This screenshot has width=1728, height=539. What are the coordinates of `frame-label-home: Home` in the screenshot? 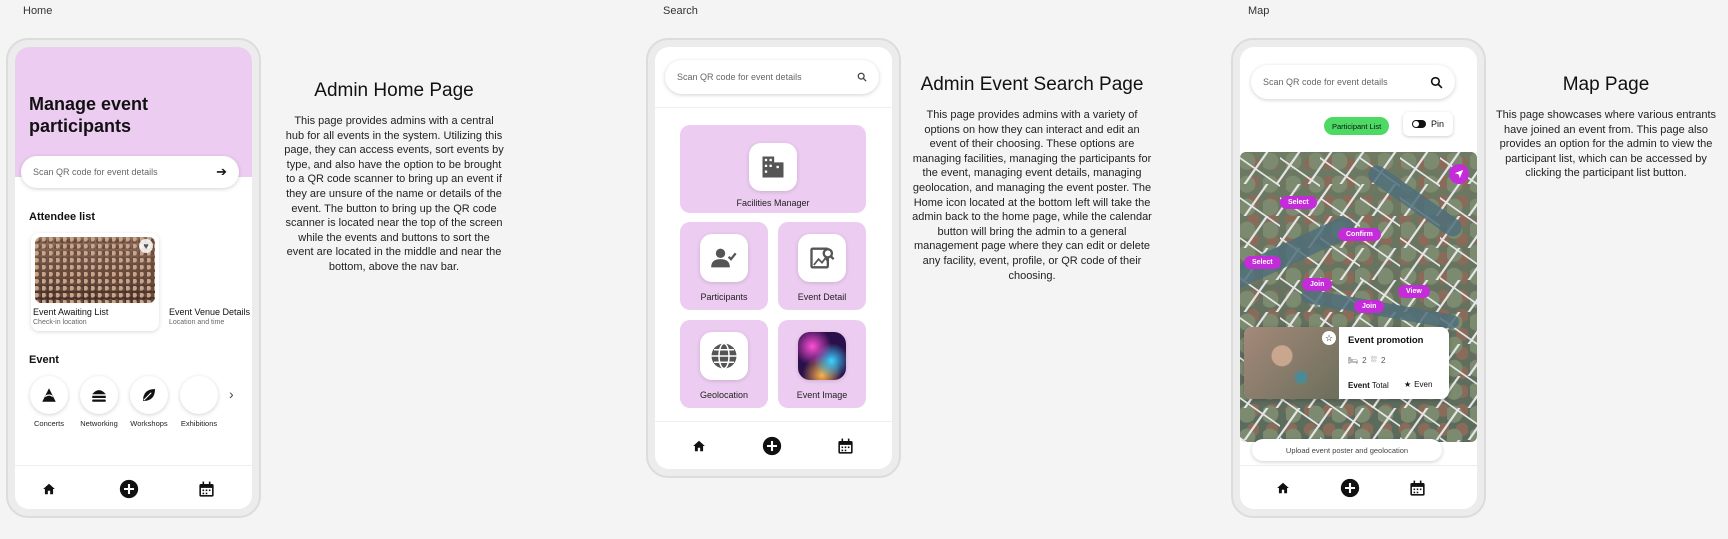 It's located at (38, 11).